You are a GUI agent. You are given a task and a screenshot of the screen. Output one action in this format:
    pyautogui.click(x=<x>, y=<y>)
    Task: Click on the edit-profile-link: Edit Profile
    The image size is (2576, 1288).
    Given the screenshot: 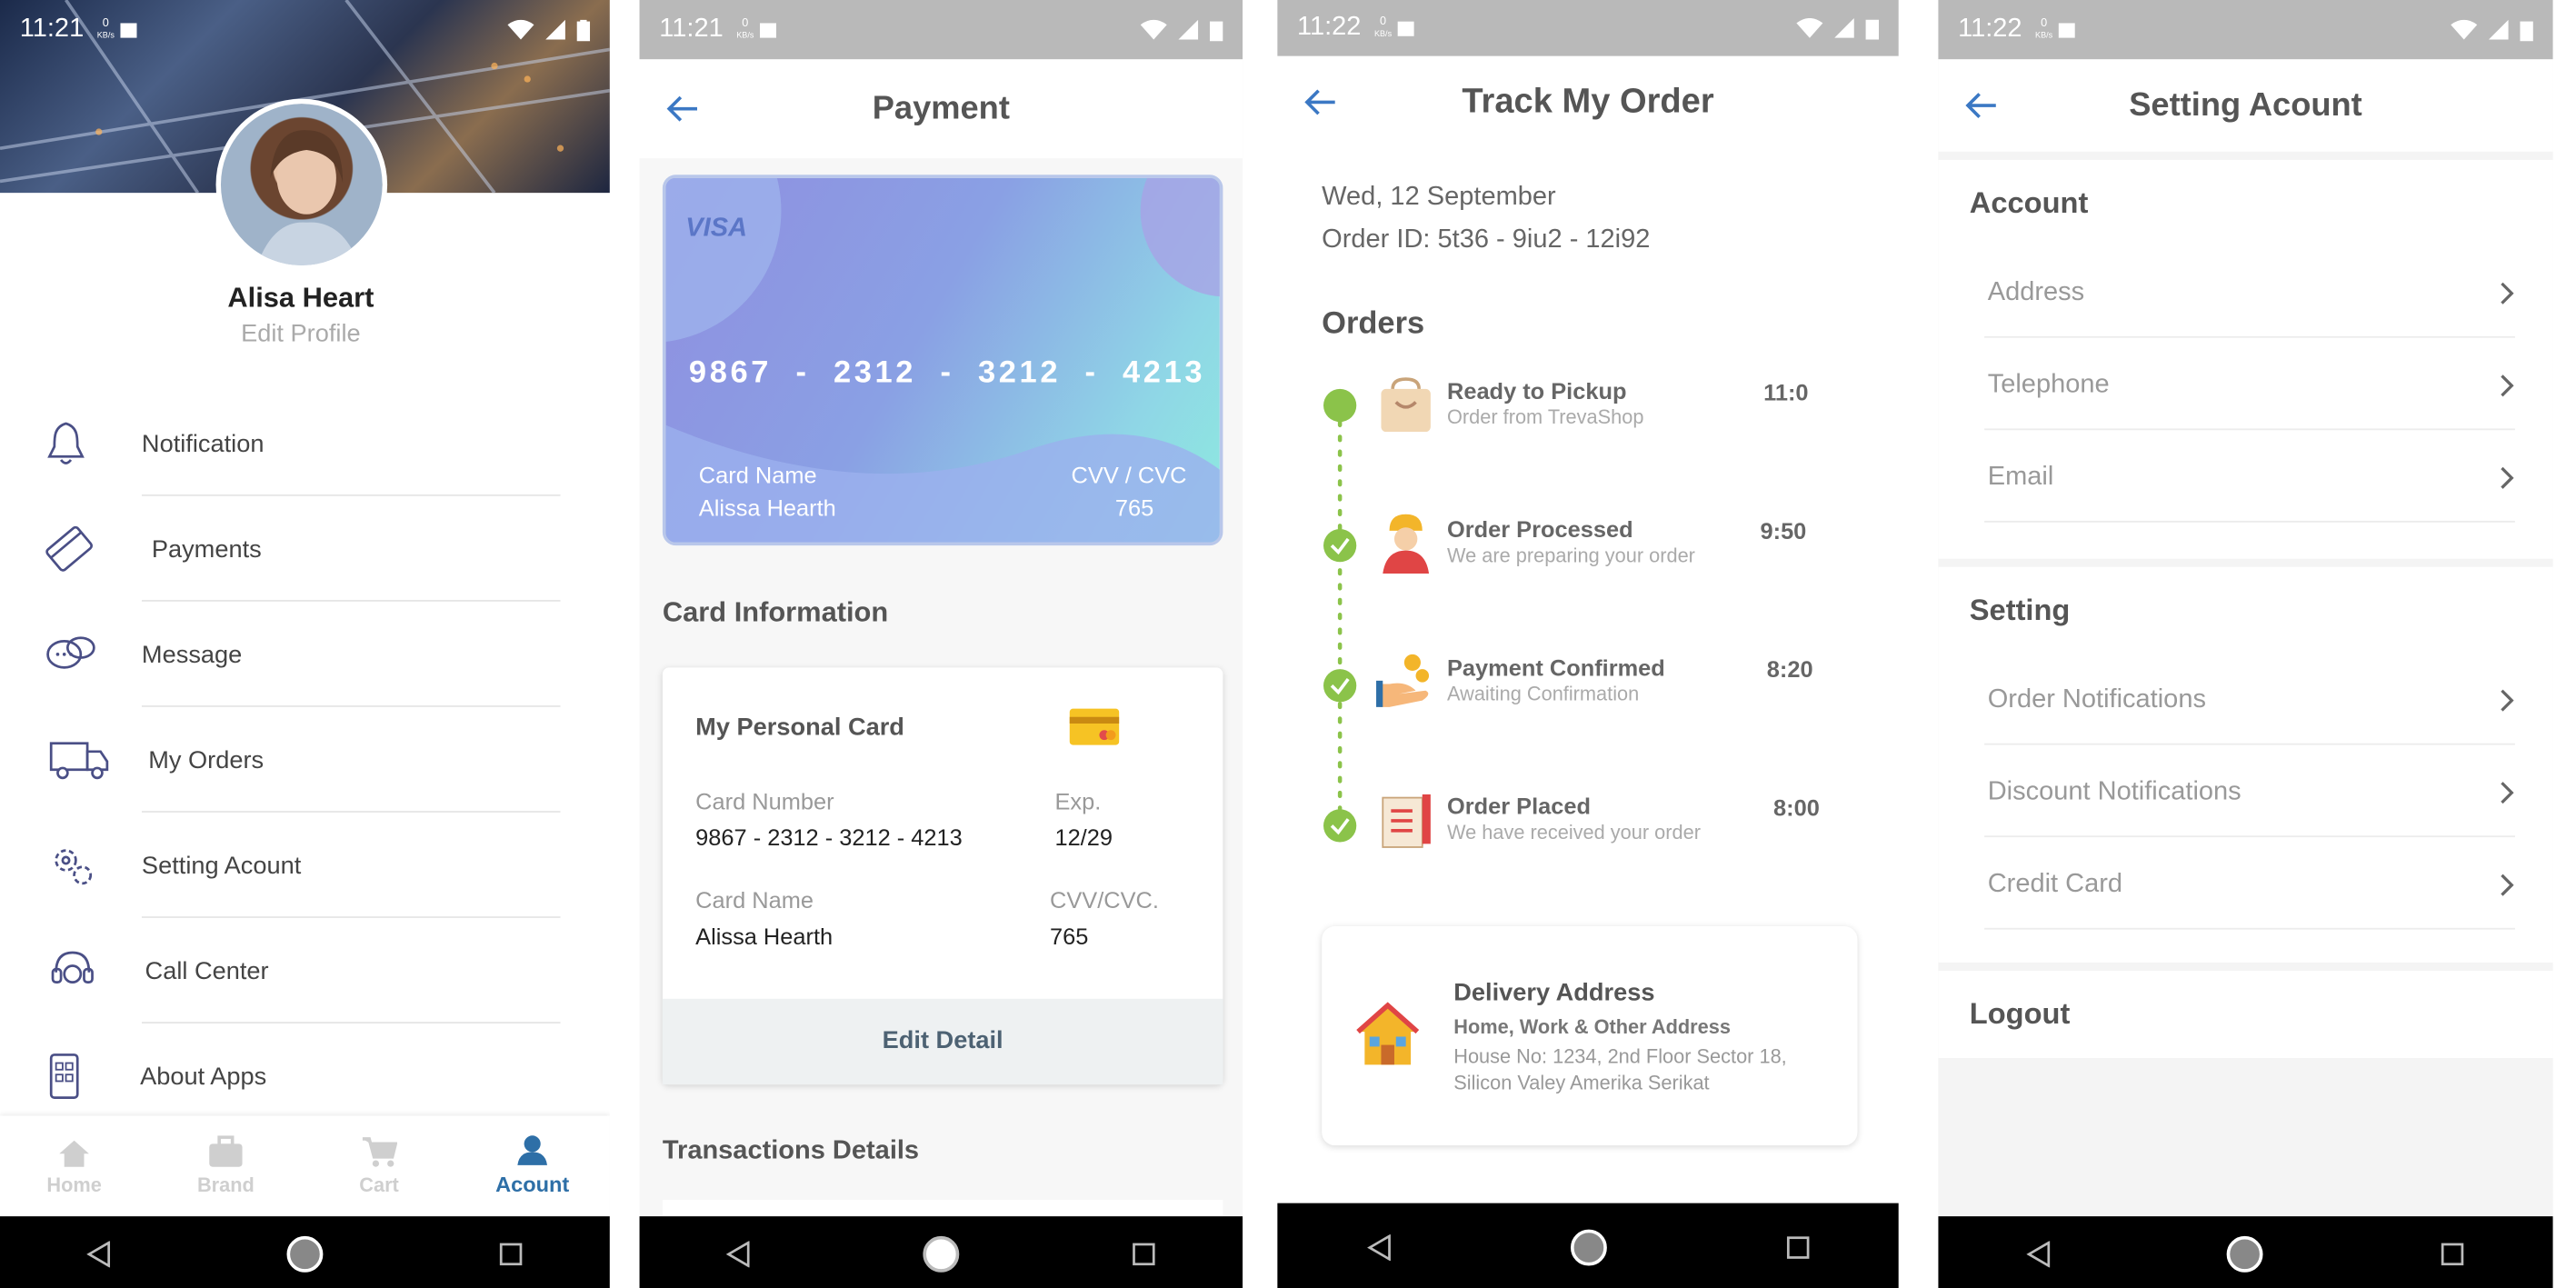 What is the action you would take?
    pyautogui.click(x=301, y=334)
    